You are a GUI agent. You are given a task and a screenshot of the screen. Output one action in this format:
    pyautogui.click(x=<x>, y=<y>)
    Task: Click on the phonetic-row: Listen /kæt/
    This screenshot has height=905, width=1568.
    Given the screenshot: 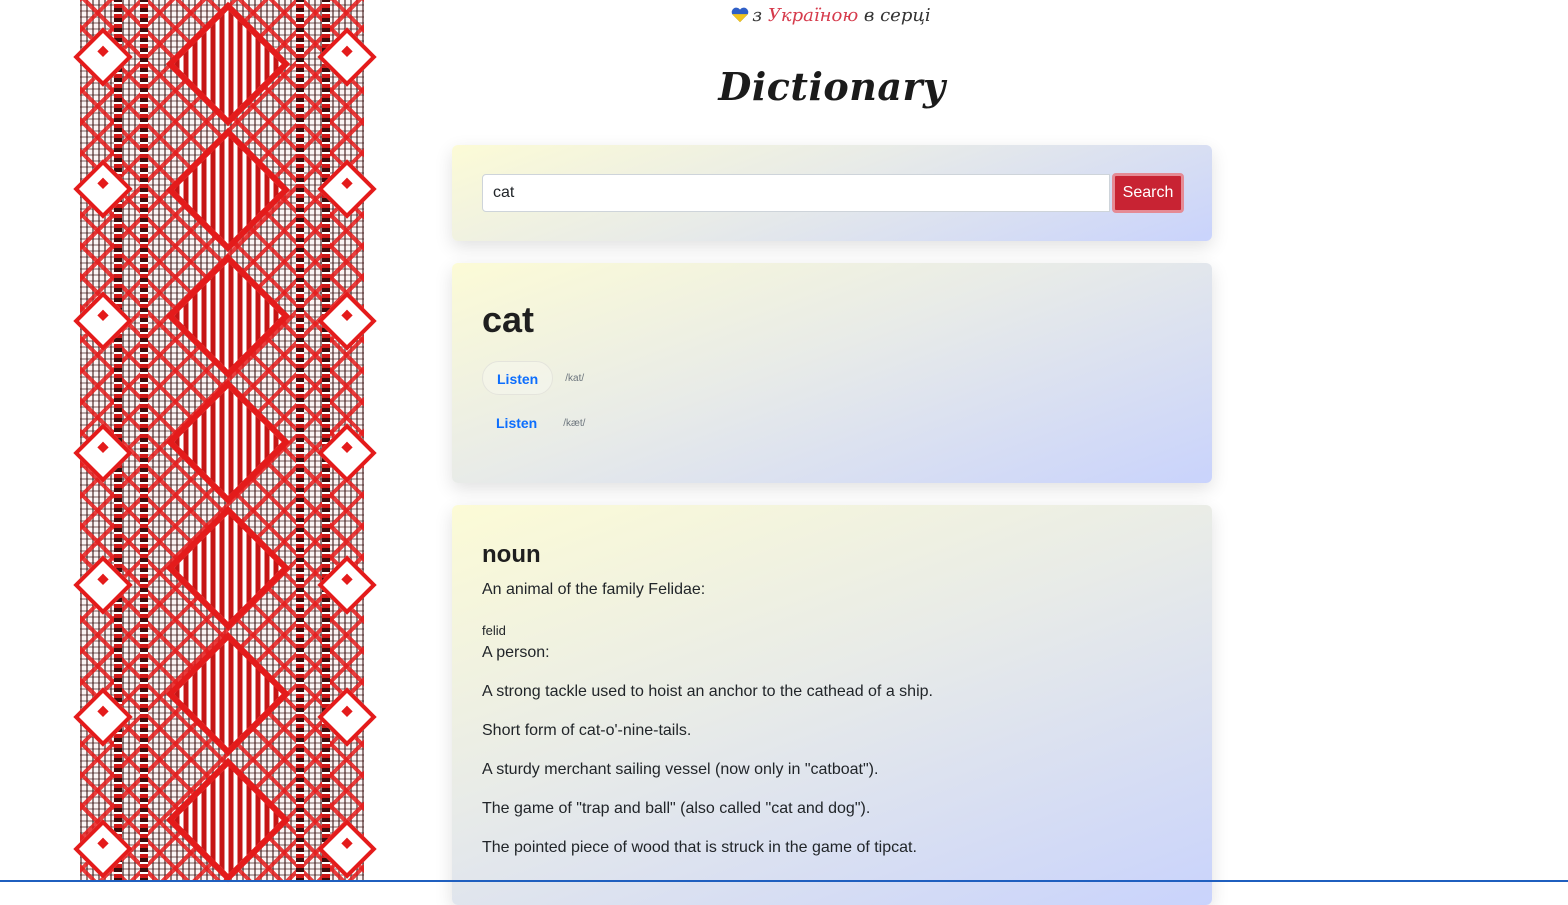 What is the action you would take?
    pyautogui.click(x=533, y=423)
    